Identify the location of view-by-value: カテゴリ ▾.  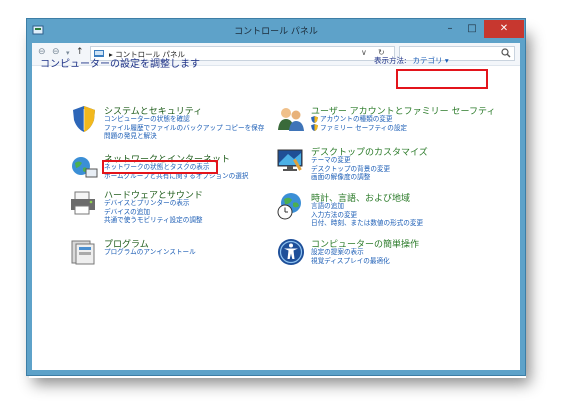
(431, 60).